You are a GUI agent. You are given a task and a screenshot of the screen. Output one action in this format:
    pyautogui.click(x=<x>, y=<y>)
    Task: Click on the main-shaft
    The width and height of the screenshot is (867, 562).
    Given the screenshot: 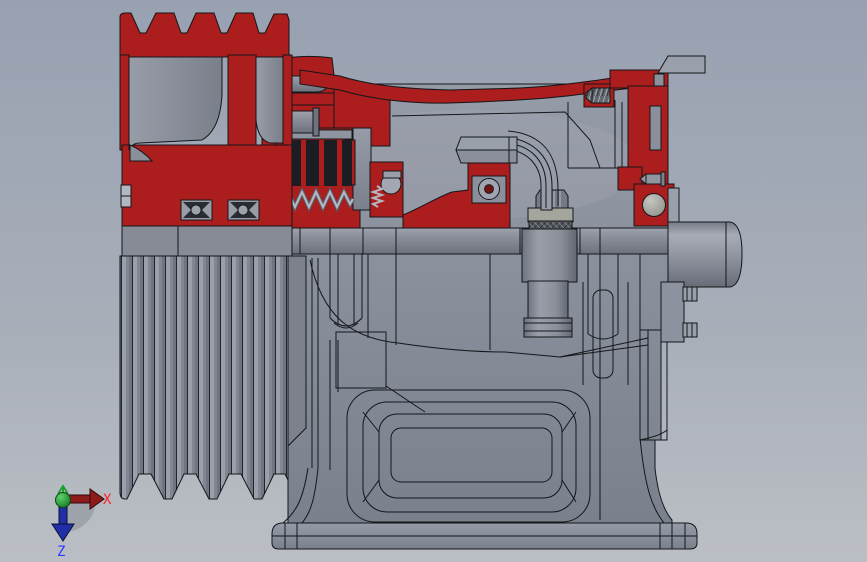 What is the action you would take?
    pyautogui.click(x=481, y=241)
    